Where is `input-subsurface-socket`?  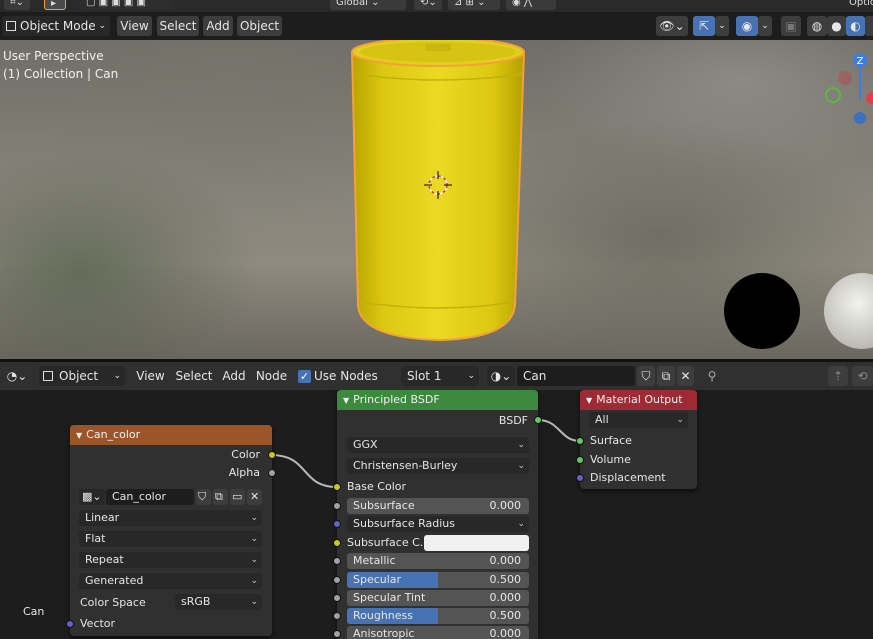 input-subsurface-socket is located at coordinates (337, 506).